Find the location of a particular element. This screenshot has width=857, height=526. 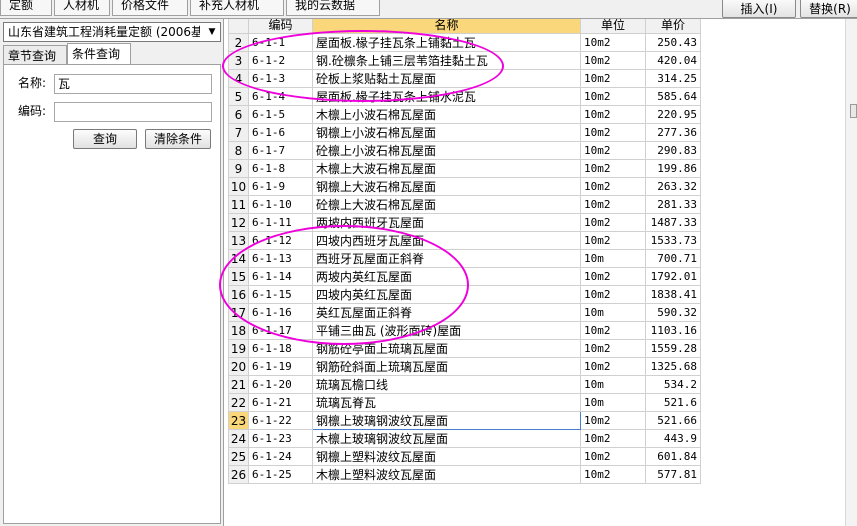

row-number-cell: 9 is located at coordinates (238, 168).